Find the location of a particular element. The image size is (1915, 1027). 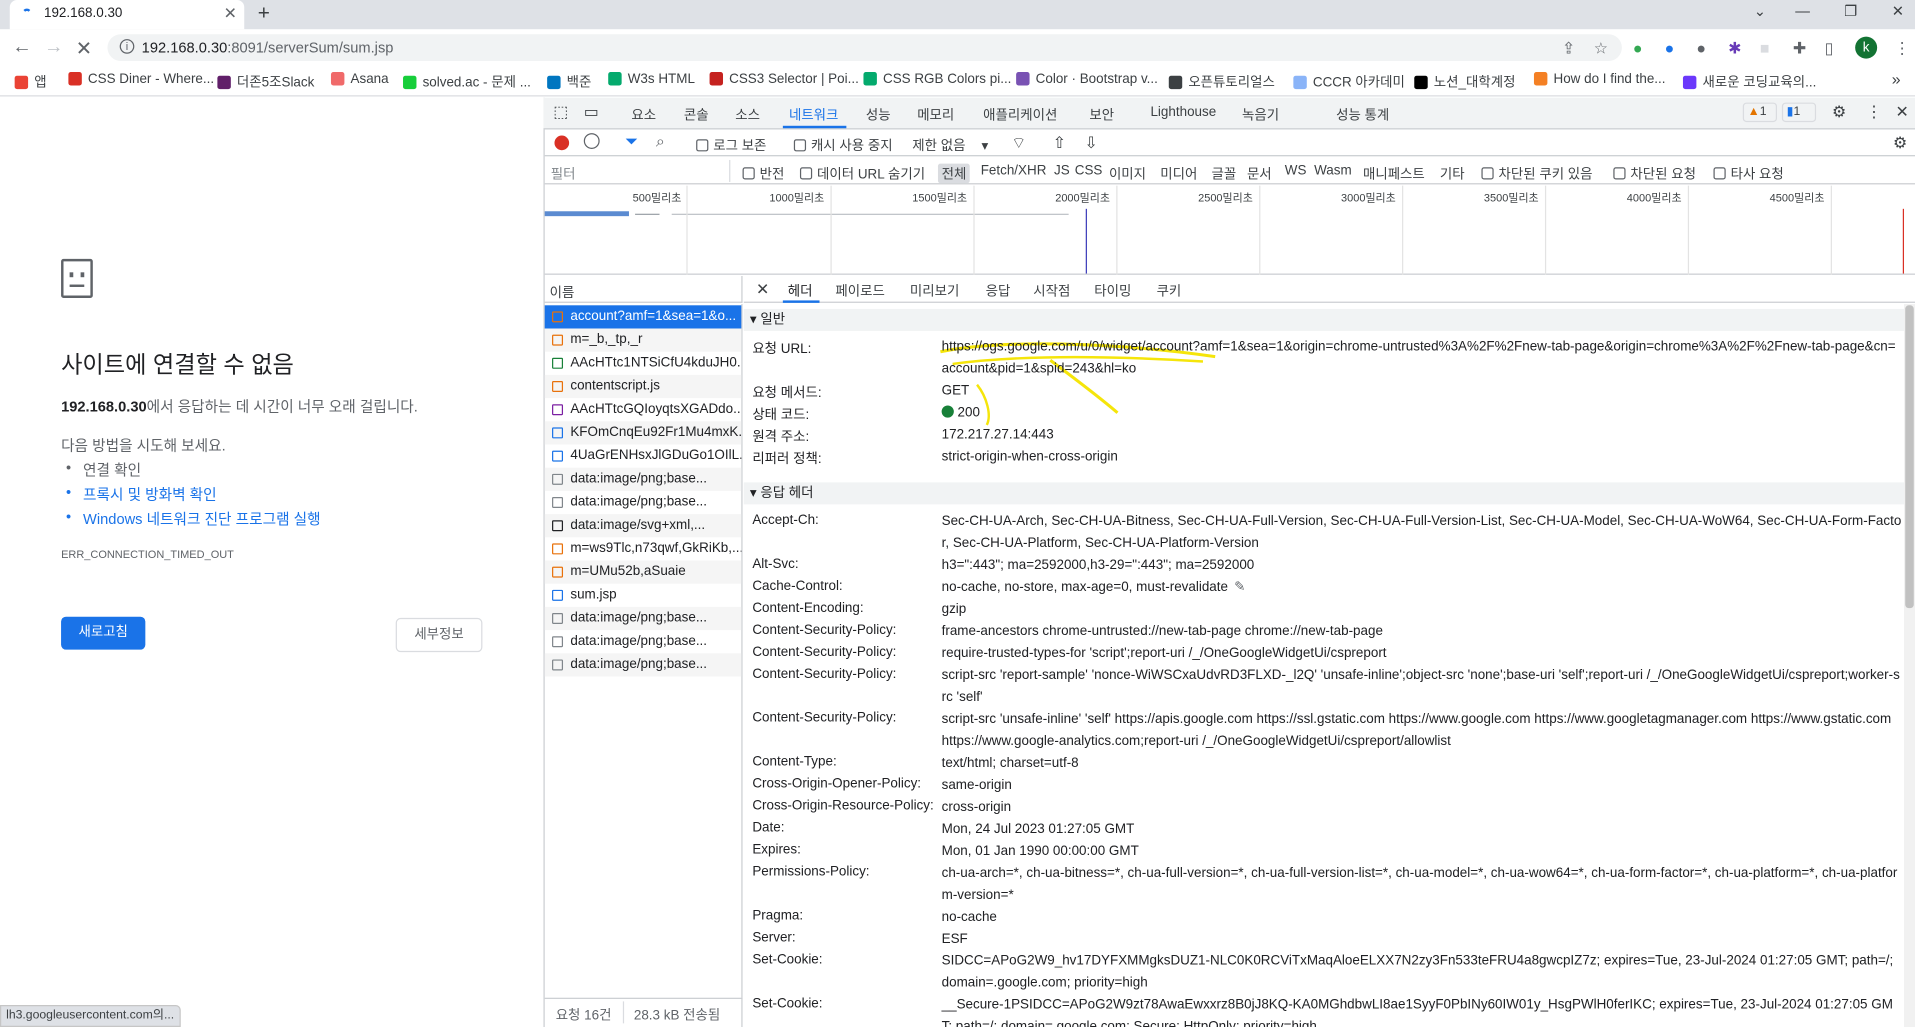

address-bar: i 192.168.0.30:8091/serverSum/sum.jsp is located at coordinates (864, 48).